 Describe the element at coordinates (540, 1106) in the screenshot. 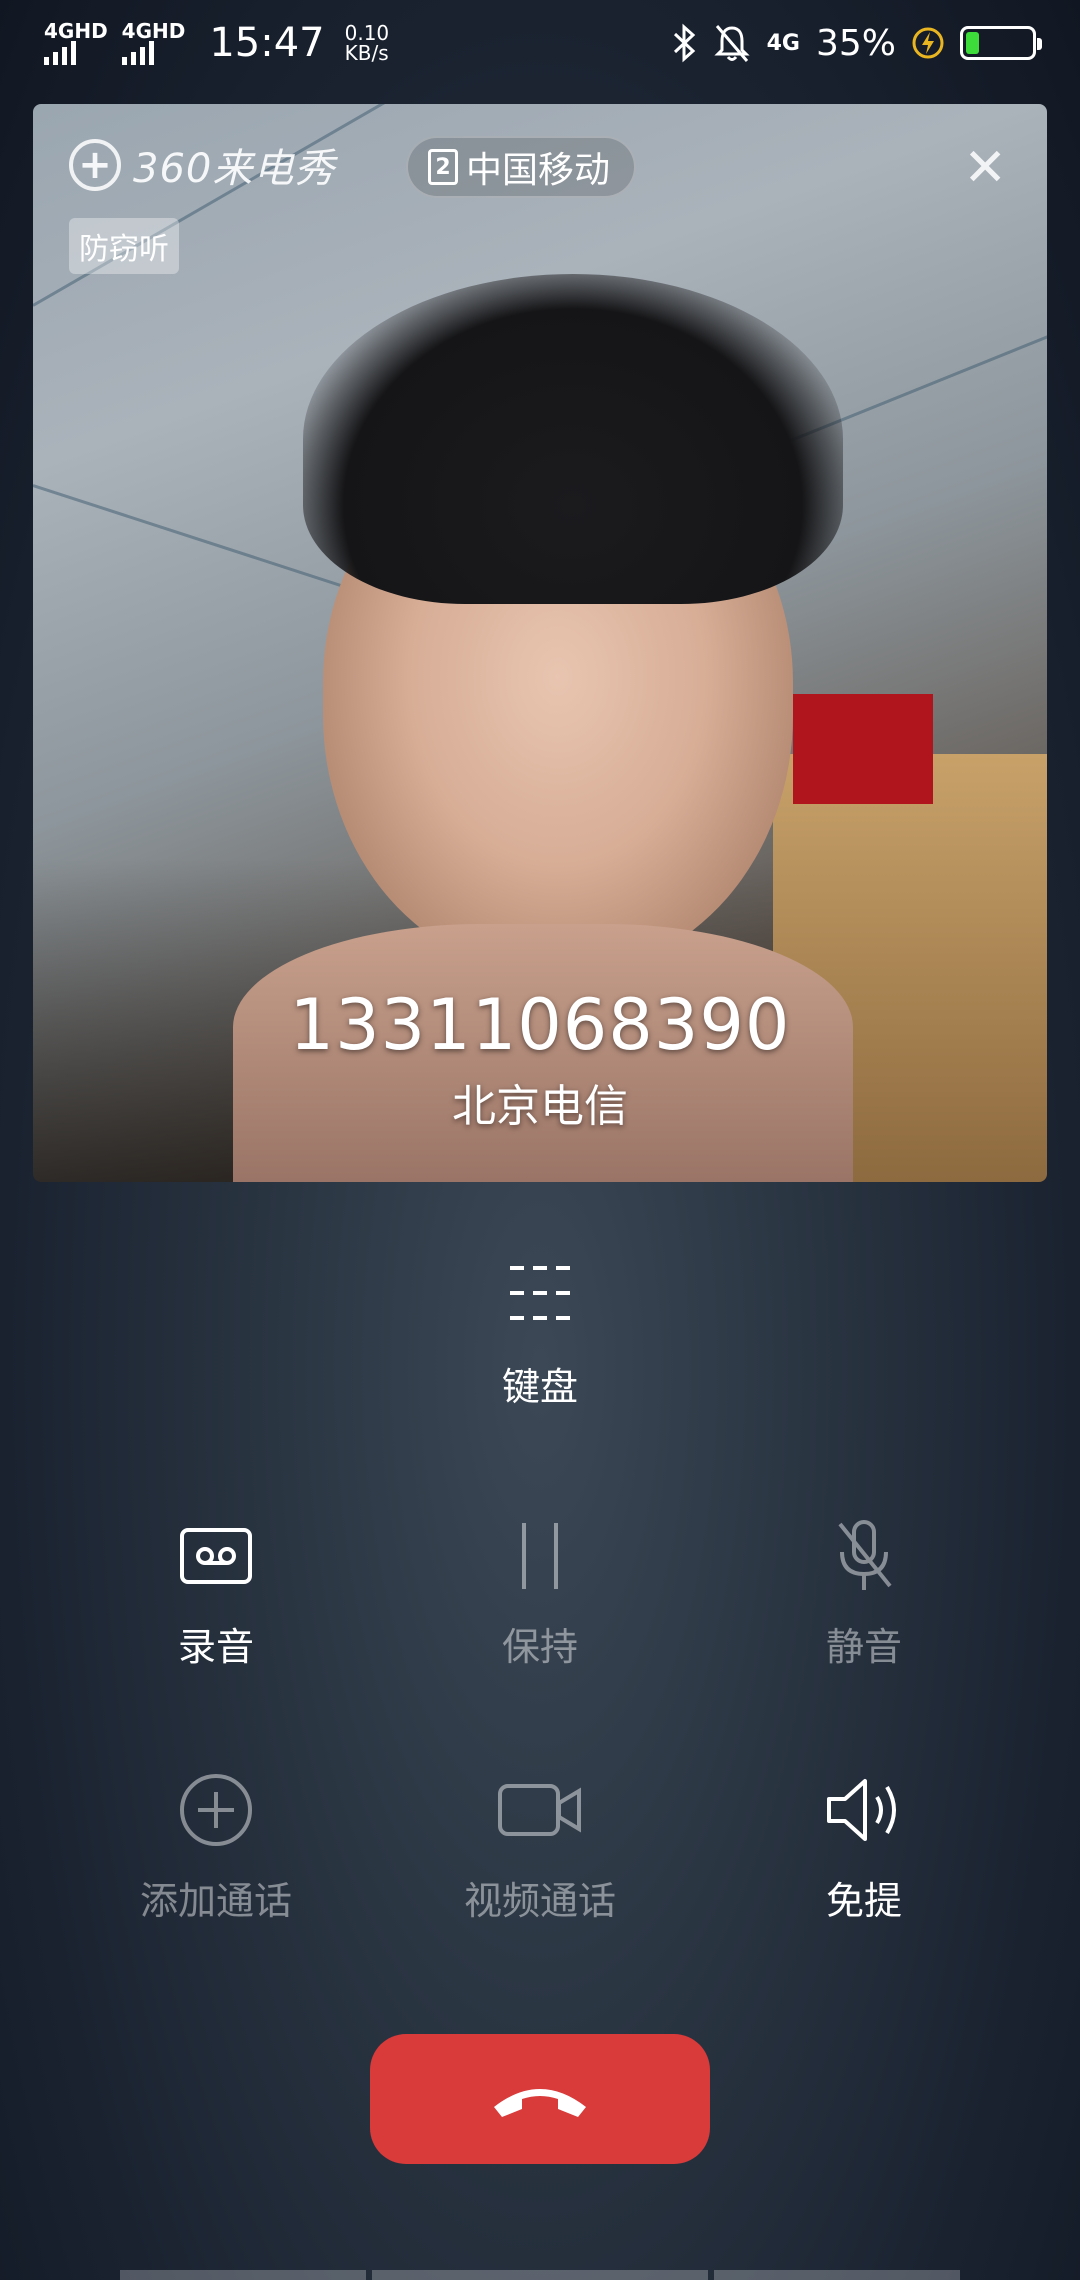

I see `caller-location: 北京电信` at that location.